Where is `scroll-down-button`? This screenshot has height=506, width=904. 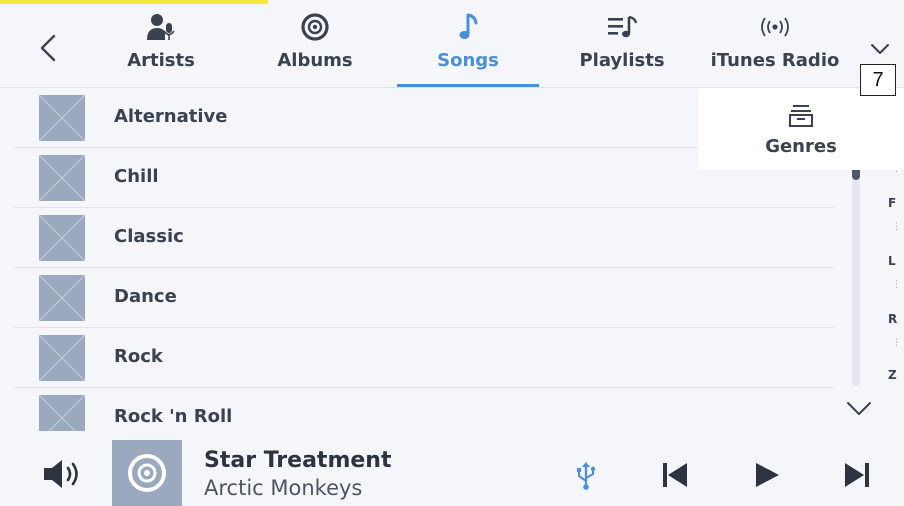
scroll-down-button is located at coordinates (859, 409).